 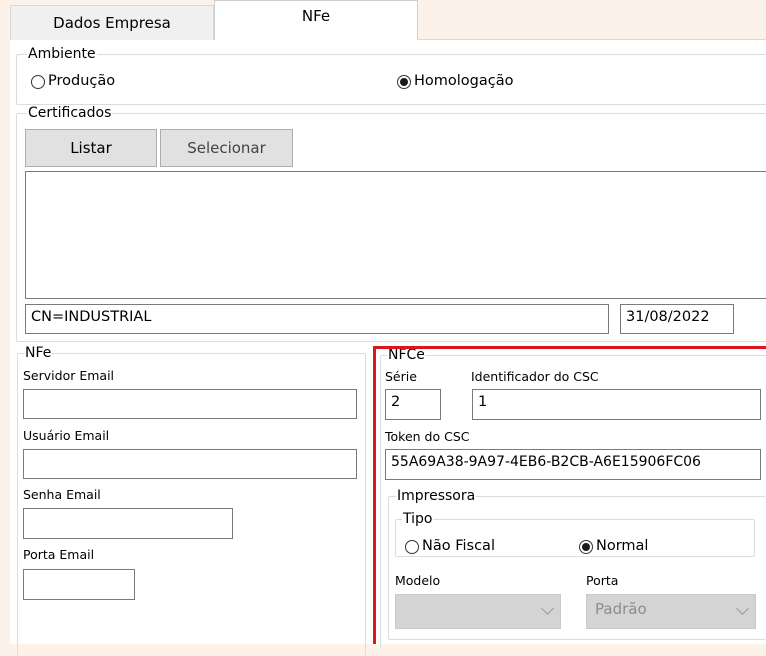 I want to click on selecionar-button-label: Selecionar, so click(x=226, y=148).